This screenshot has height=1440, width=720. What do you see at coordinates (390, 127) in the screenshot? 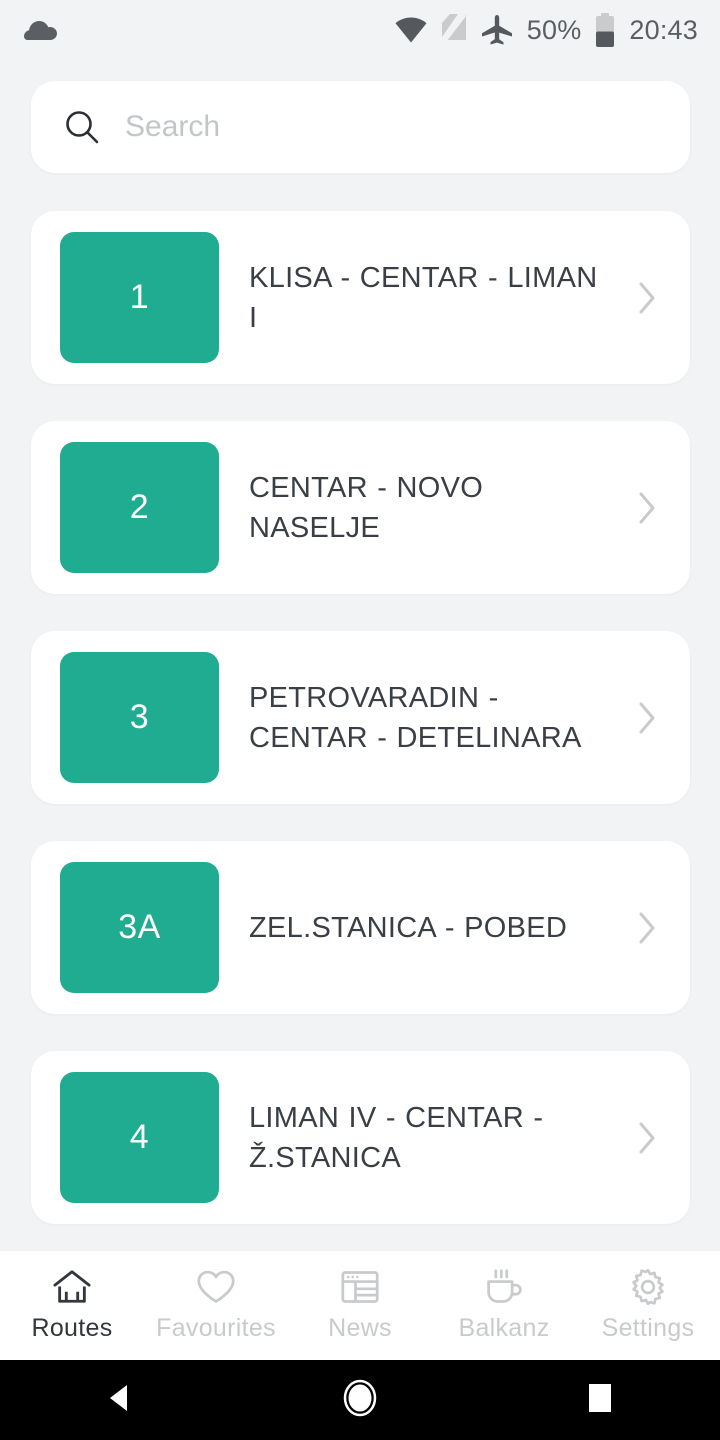
I see `search-input` at bounding box center [390, 127].